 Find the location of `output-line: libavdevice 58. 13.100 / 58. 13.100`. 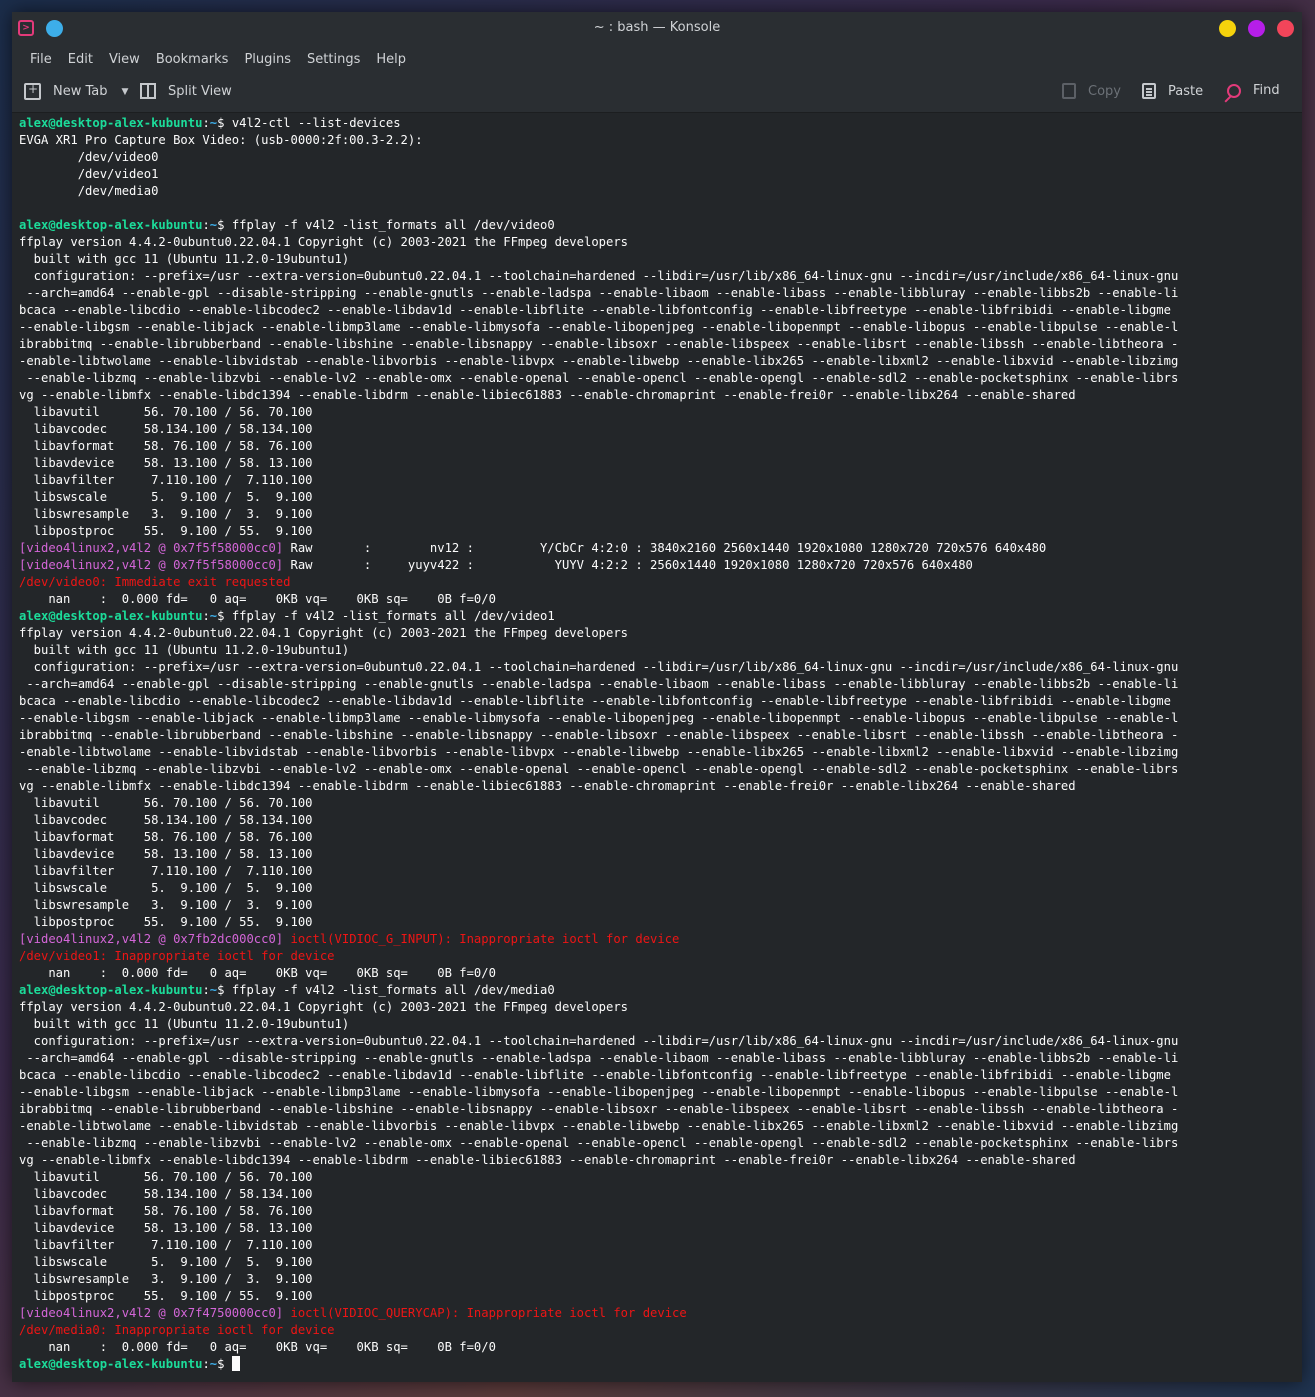

output-line: libavdevice 58. 13.100 / 58. 13.100 is located at coordinates (657, 854).